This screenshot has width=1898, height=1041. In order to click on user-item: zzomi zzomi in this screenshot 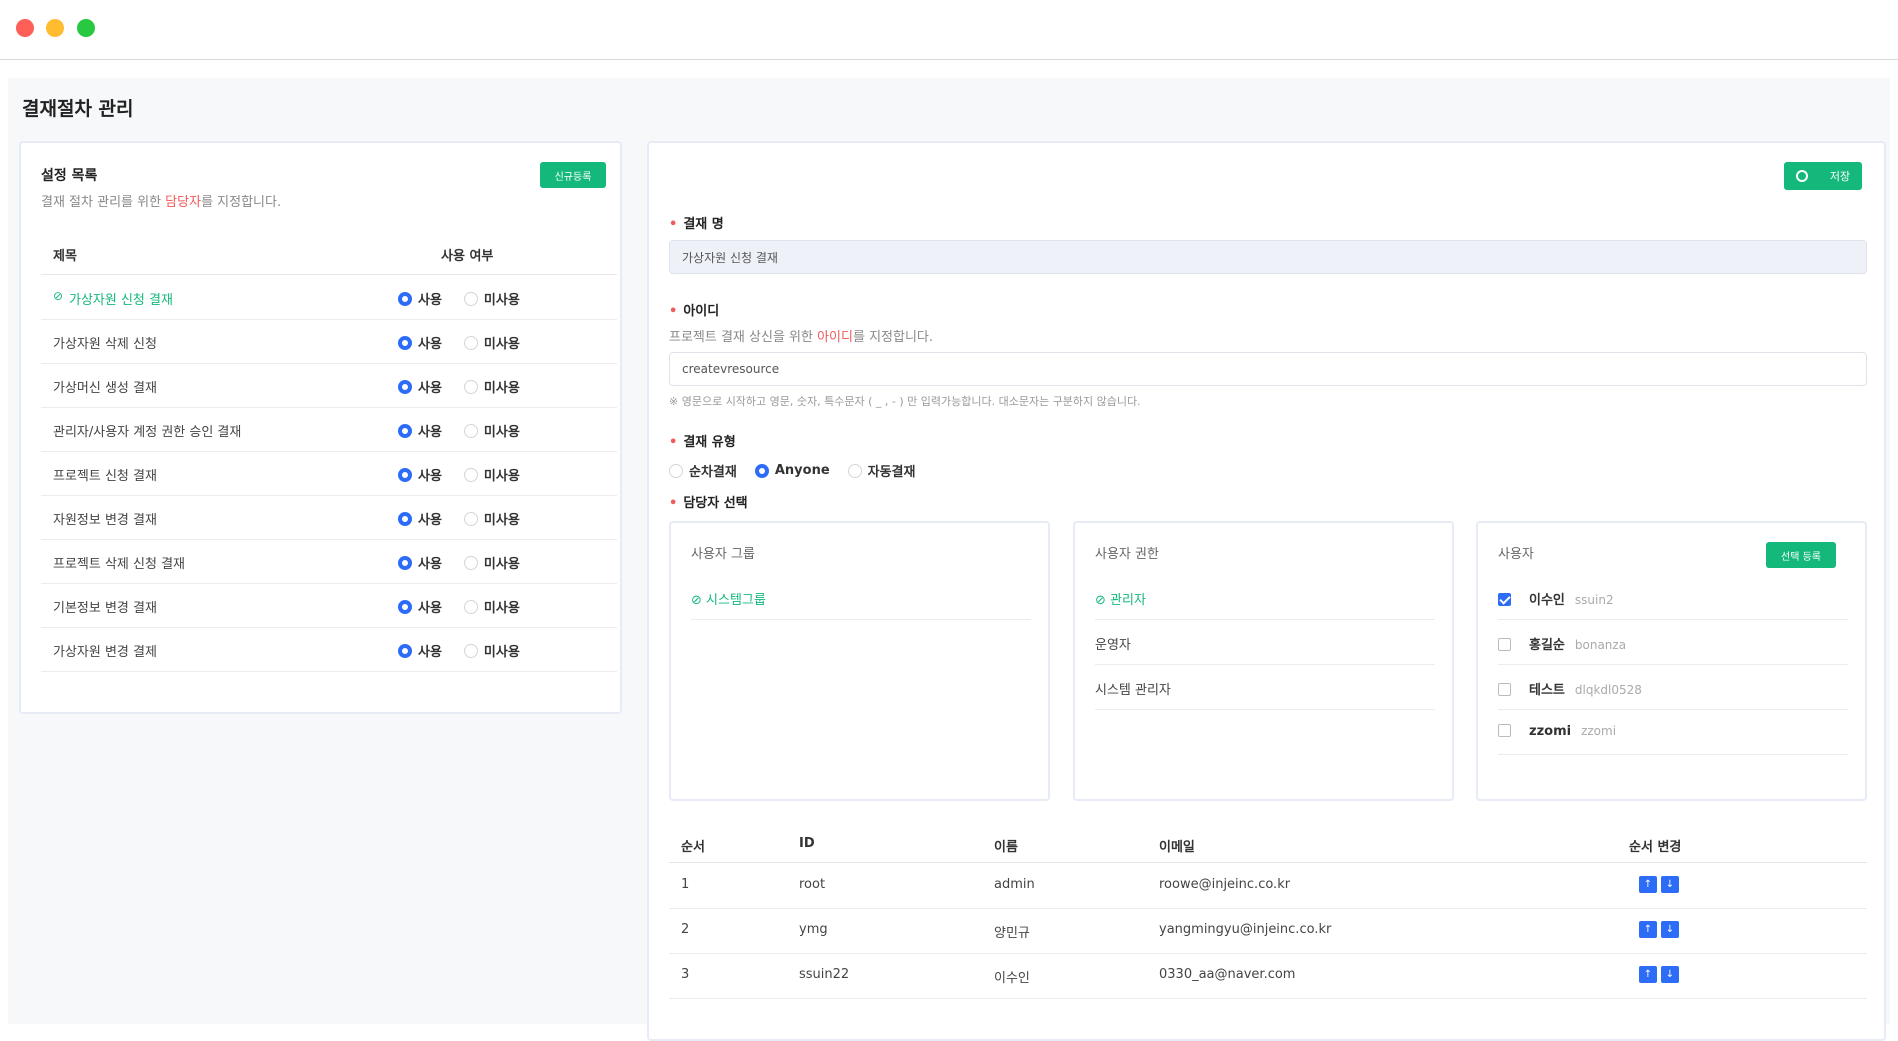, I will do `click(1673, 732)`.